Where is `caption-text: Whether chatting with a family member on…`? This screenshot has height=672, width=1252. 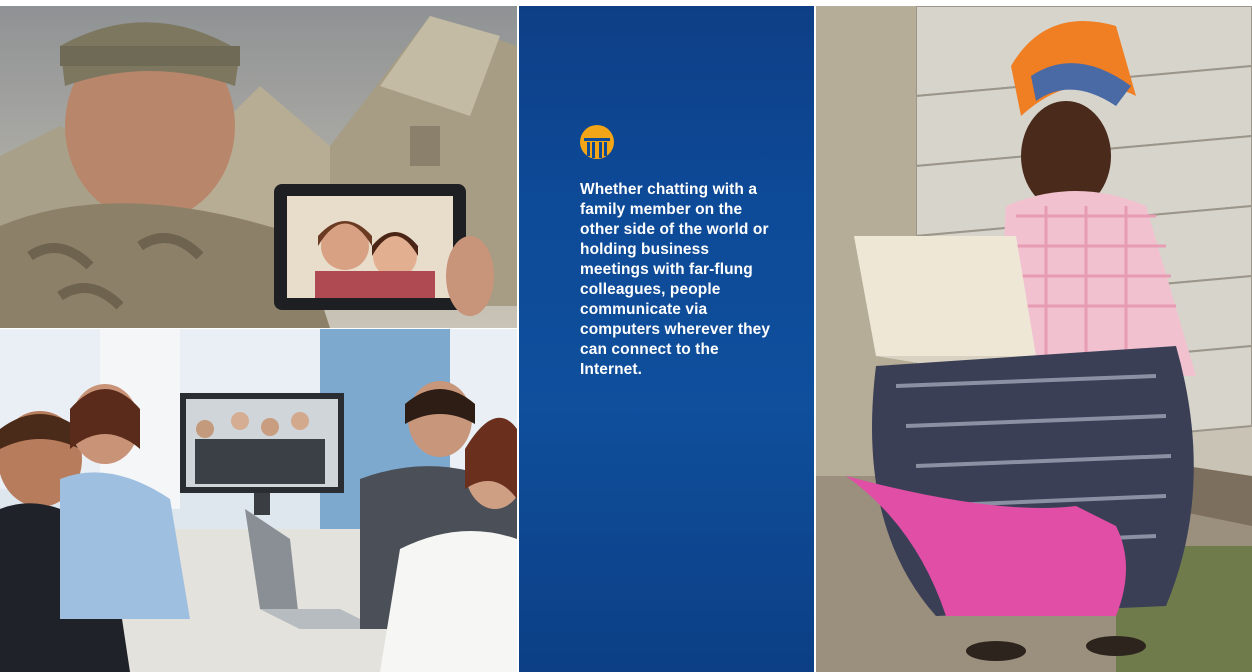
caption-text: Whether chatting with a family member on… is located at coordinates (675, 279).